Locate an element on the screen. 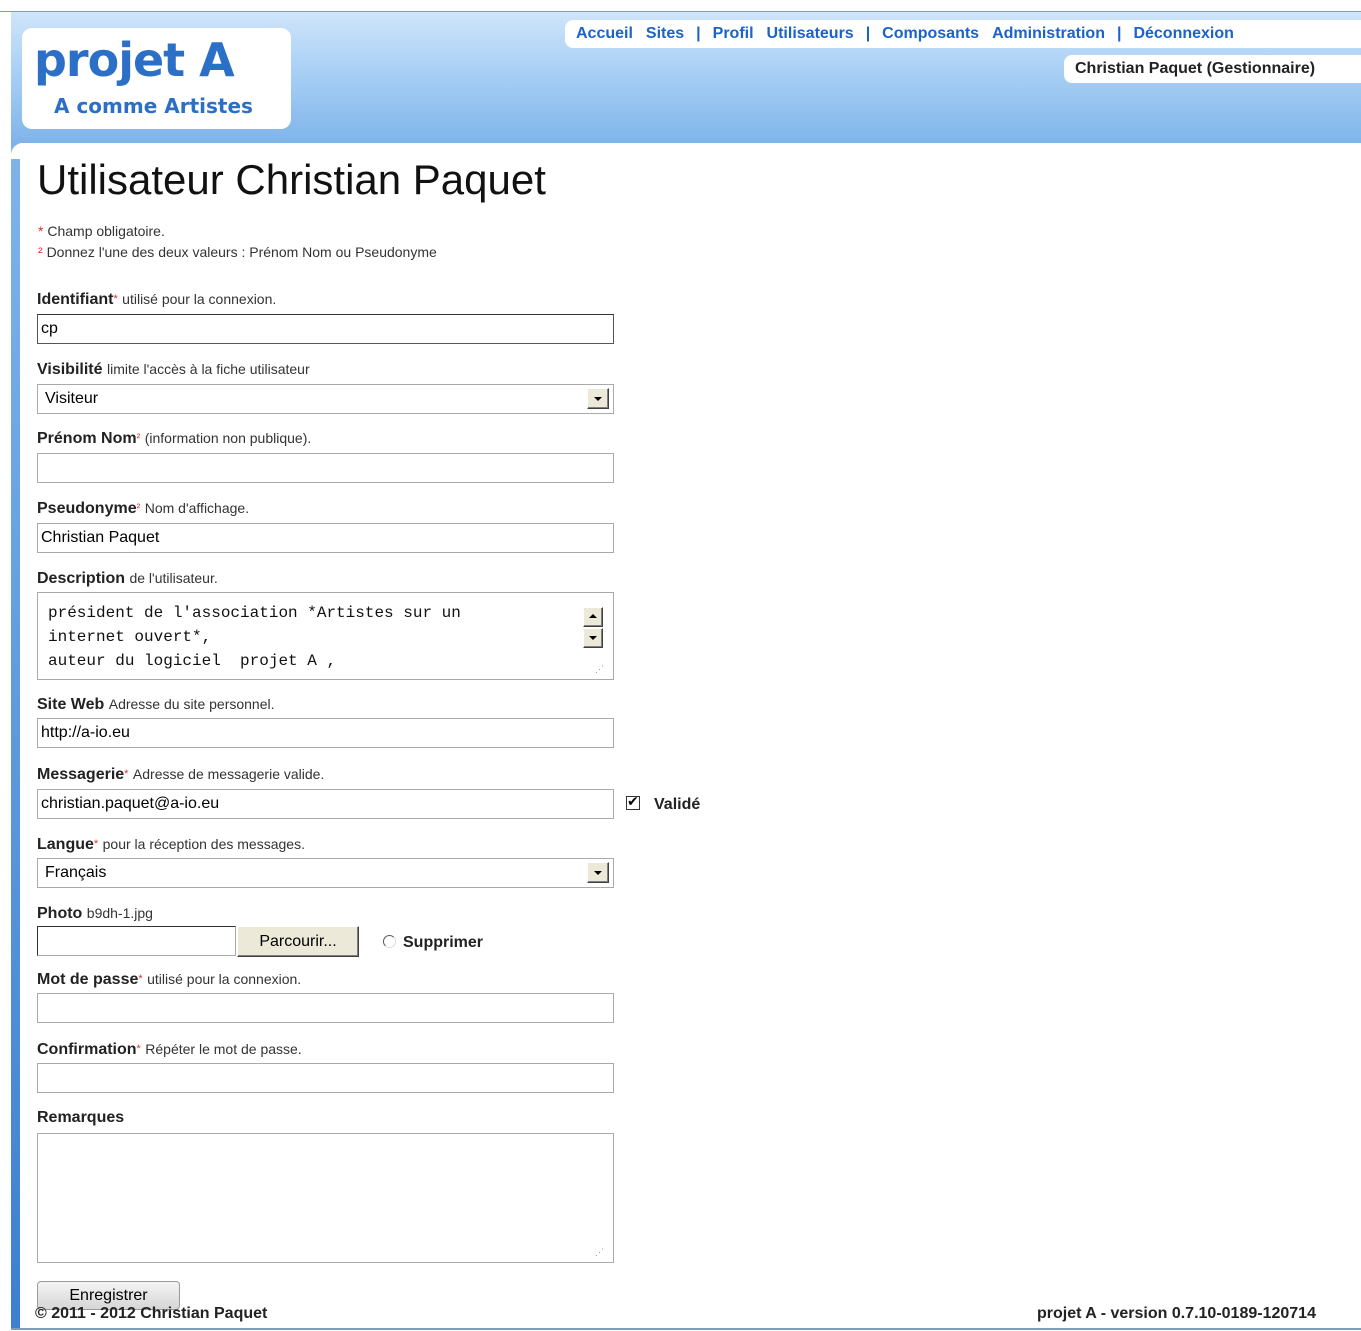  description-label: Description de l'utilisateur. is located at coordinates (127, 578).